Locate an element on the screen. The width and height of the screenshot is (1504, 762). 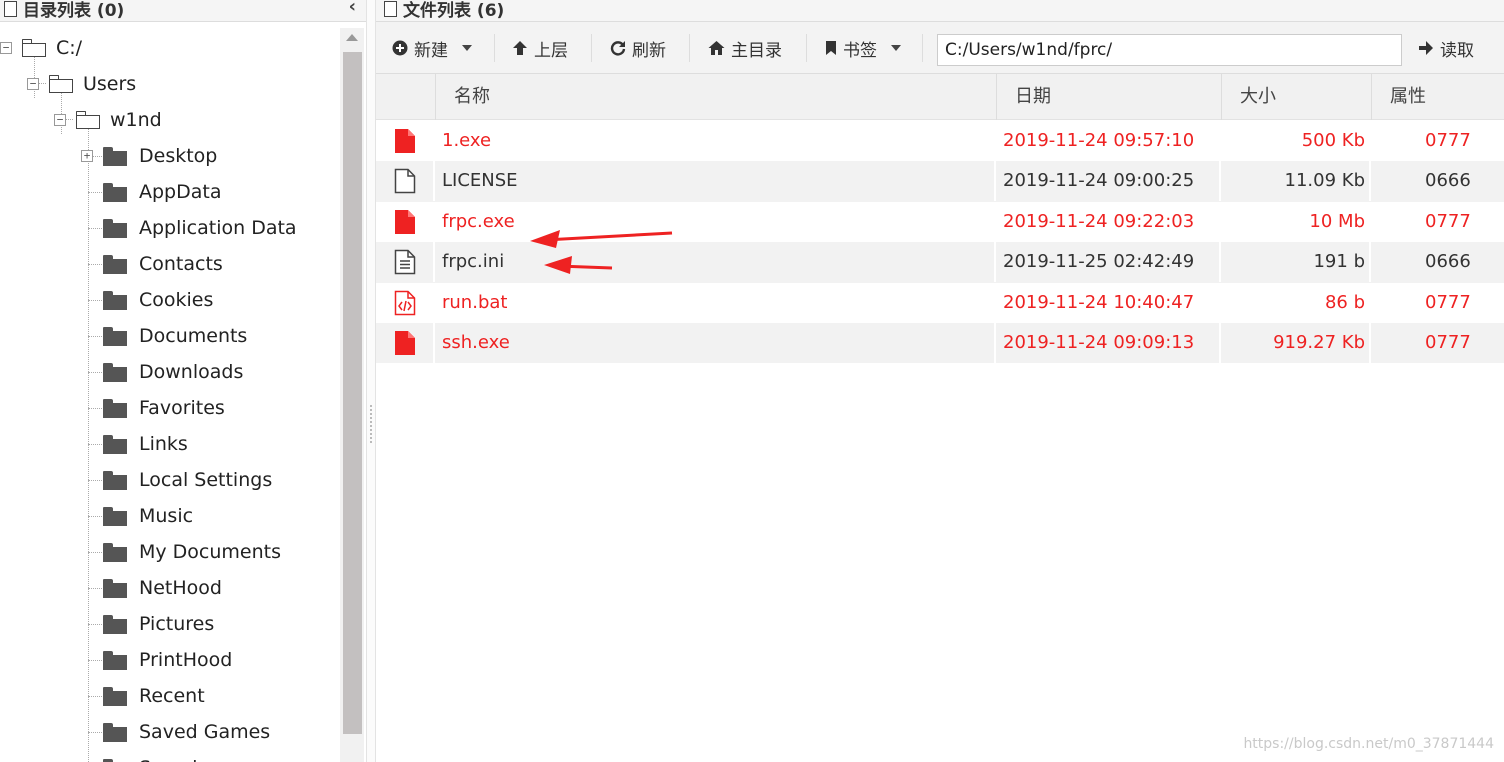
executable-file-icon is located at coordinates (405, 222).